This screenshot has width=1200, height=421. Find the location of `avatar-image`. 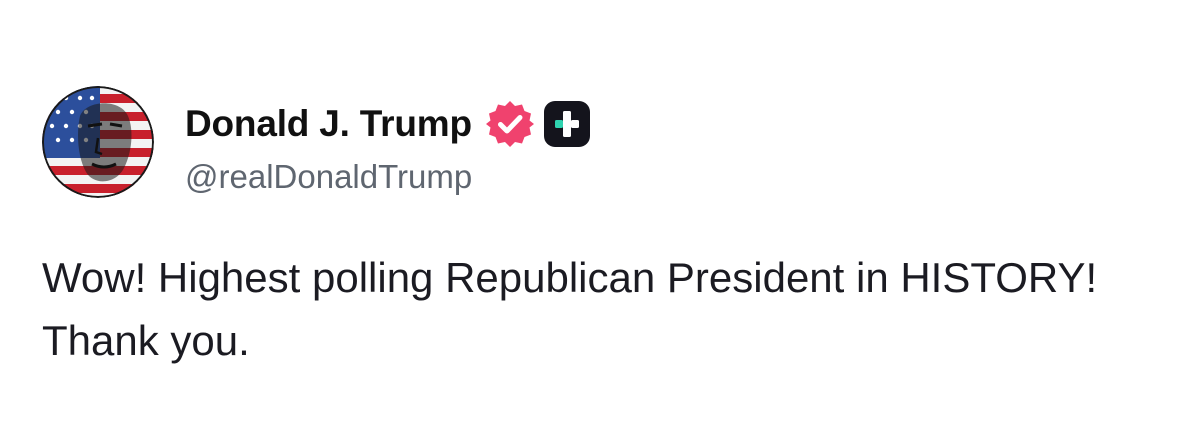

avatar-image is located at coordinates (98, 142).